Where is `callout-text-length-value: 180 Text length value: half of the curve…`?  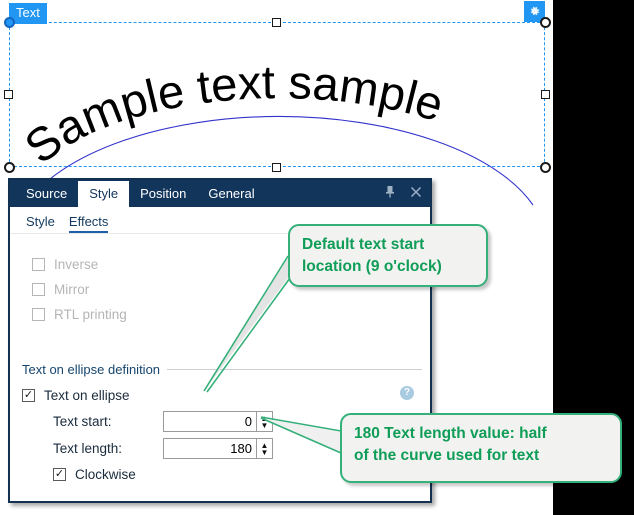
callout-text-length-value: 180 Text length value: half of the curve… is located at coordinates (481, 448).